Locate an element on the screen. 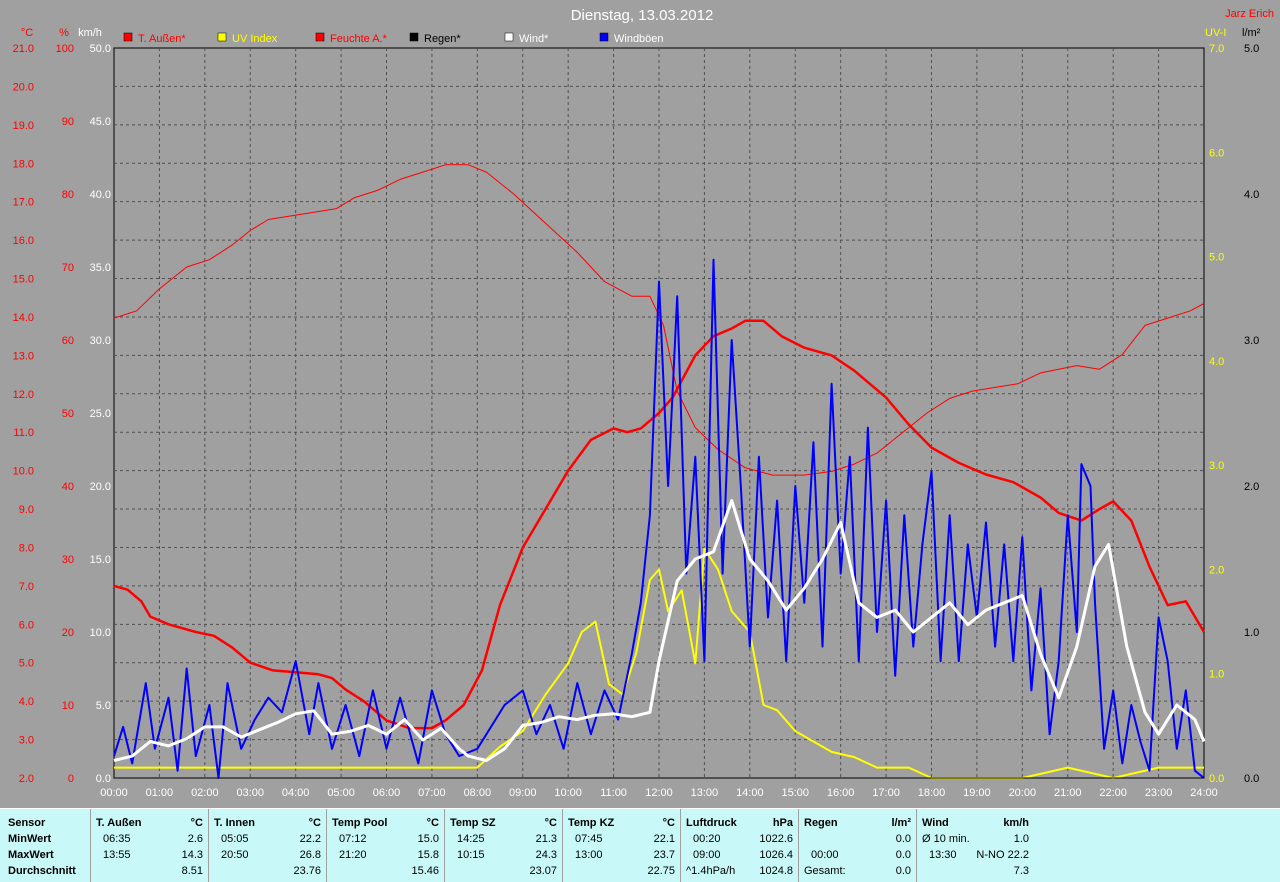  temp-tick-label: 2.0 is located at coordinates (26, 779).